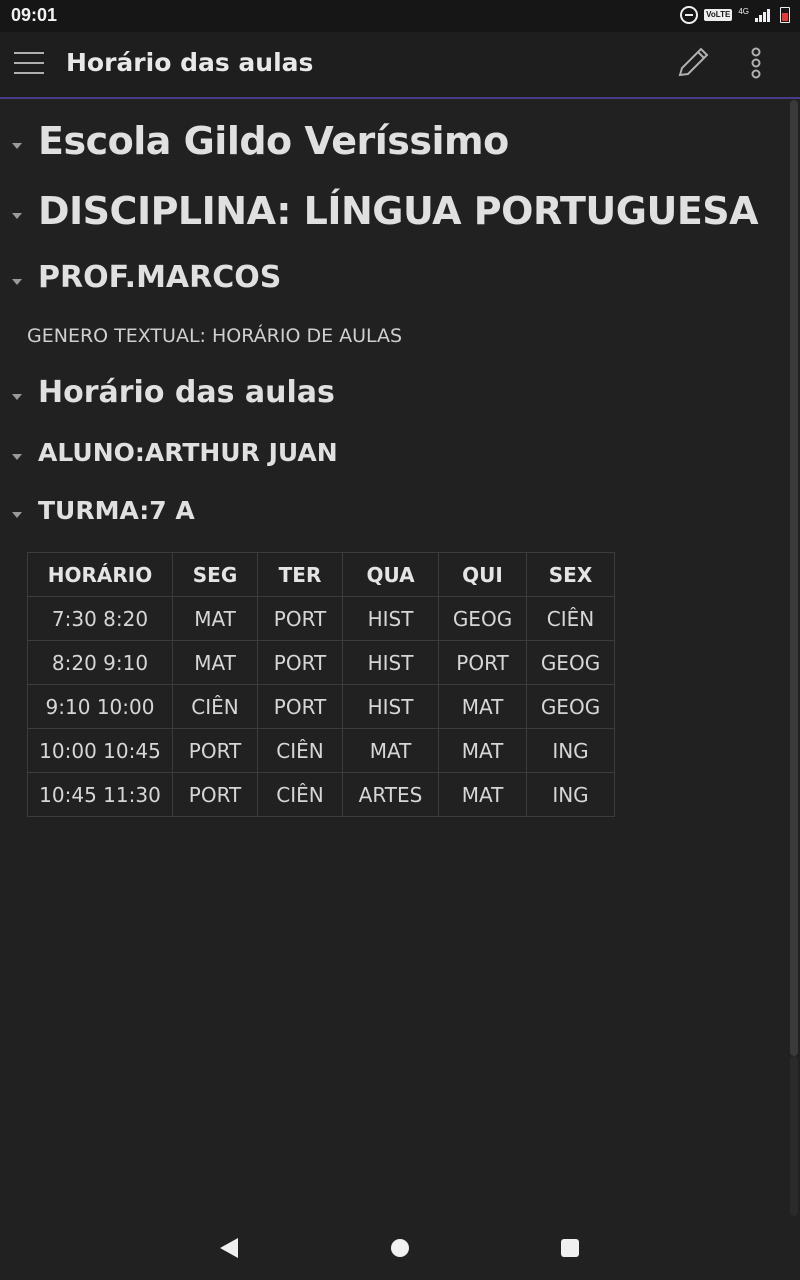 Image resolution: width=800 pixels, height=1280 pixels. Describe the element at coordinates (100, 574) in the screenshot. I see `table-header: HORÁRIO` at that location.